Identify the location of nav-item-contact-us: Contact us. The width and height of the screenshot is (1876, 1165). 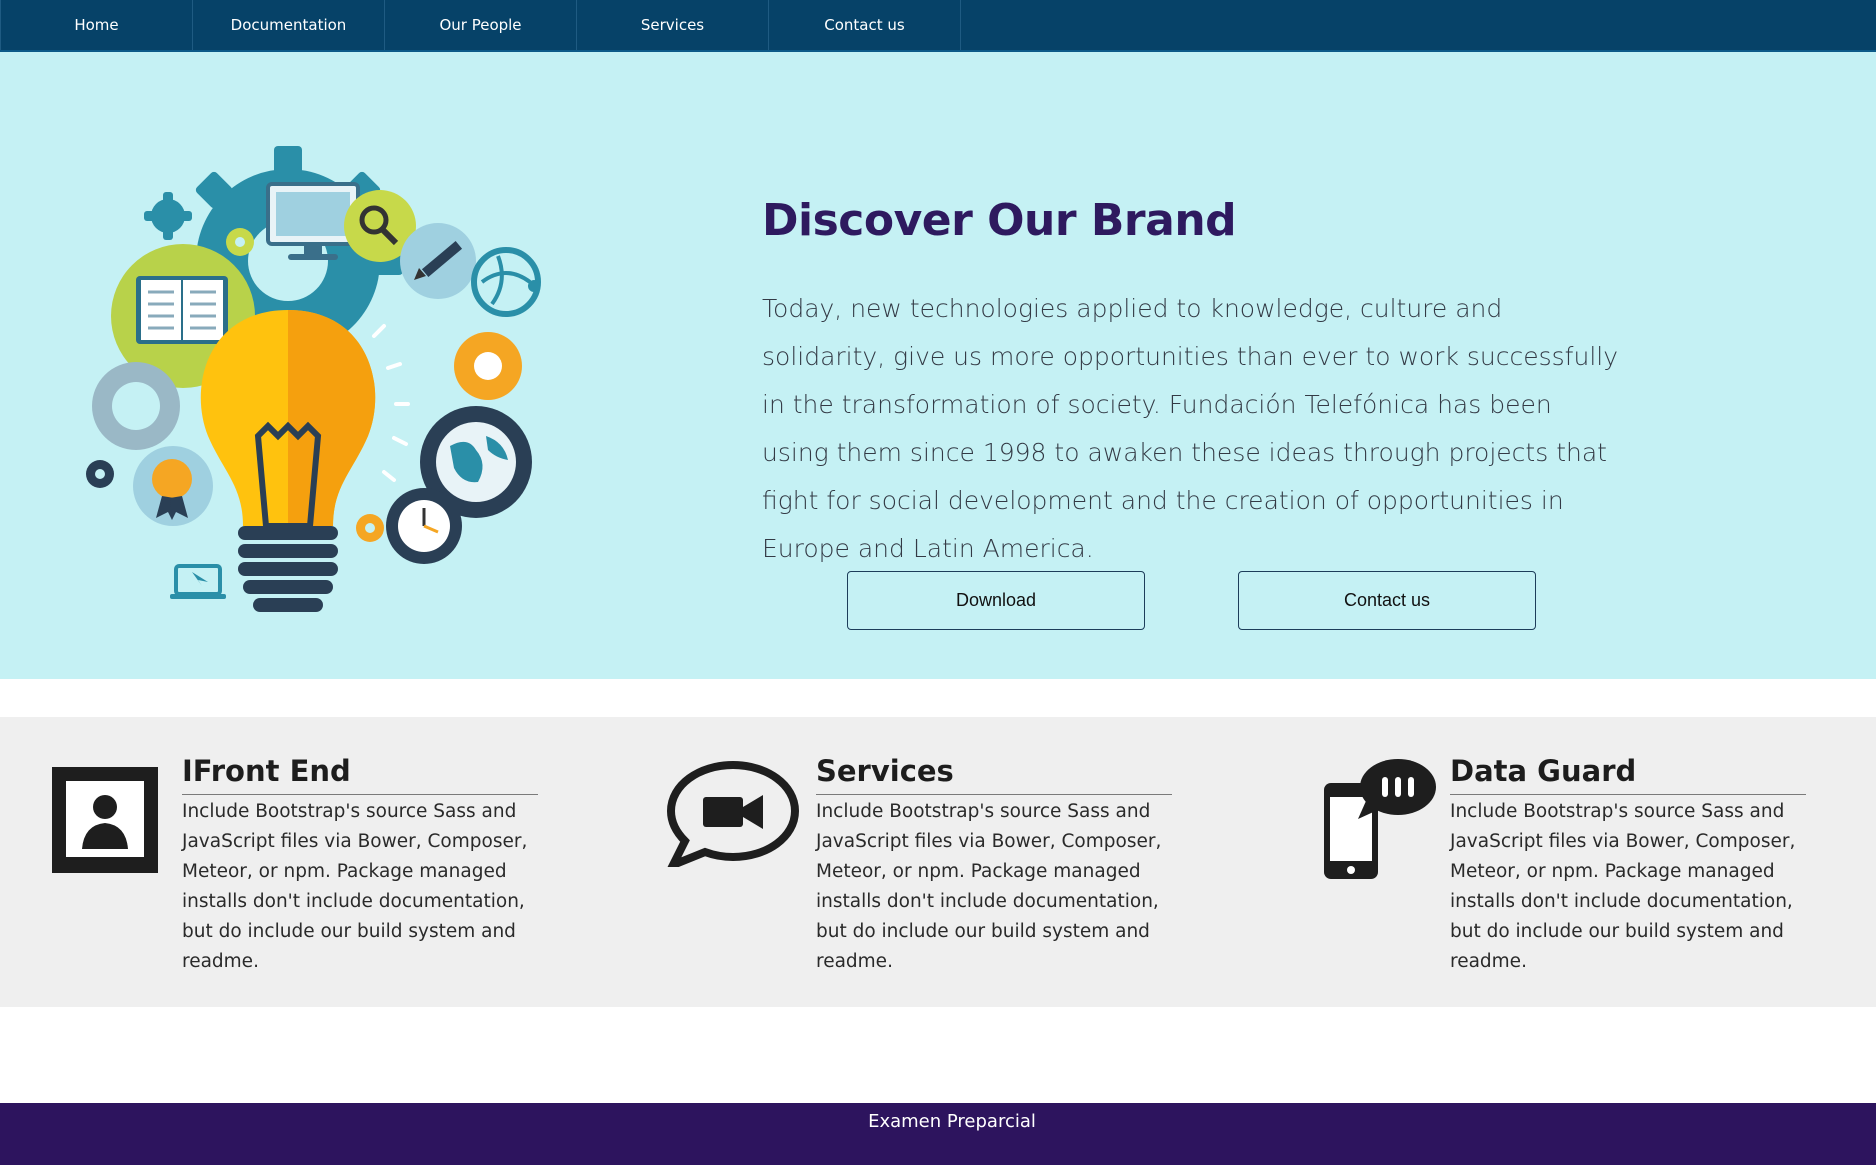
(865, 25).